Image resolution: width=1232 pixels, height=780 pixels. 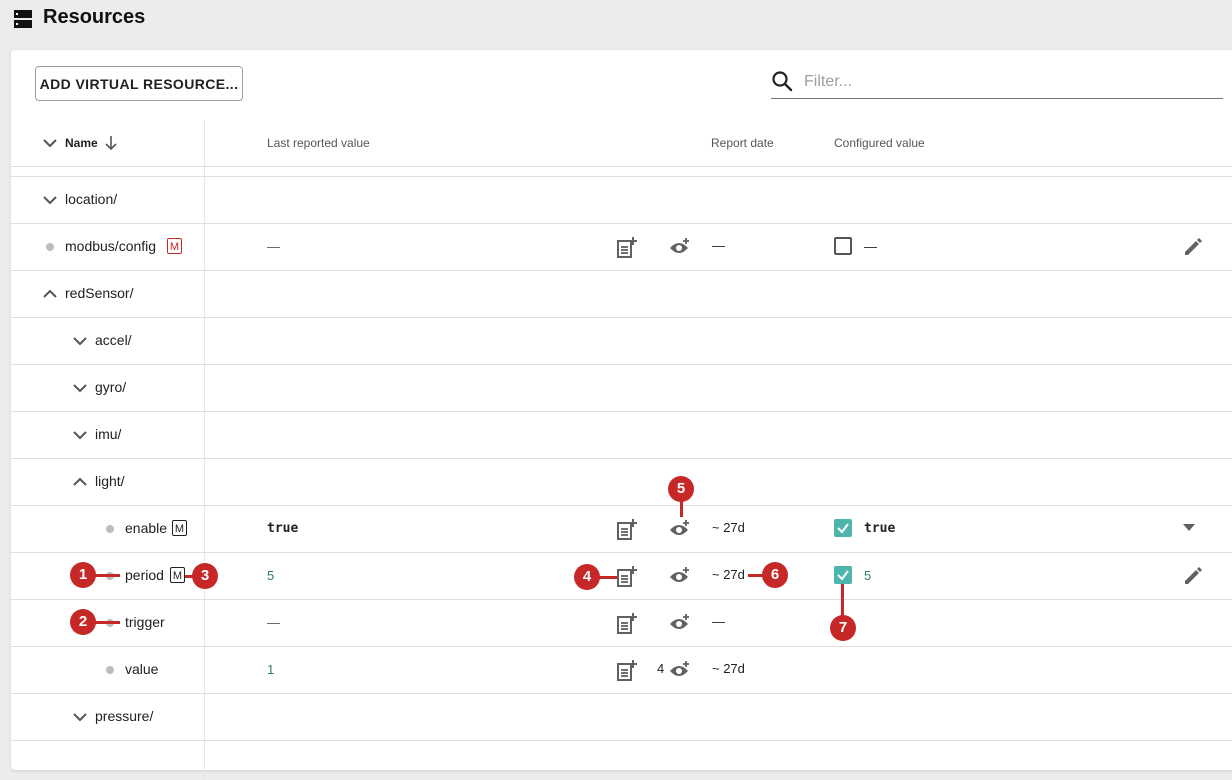 I want to click on resource-name: modbus/config, so click(x=111, y=246).